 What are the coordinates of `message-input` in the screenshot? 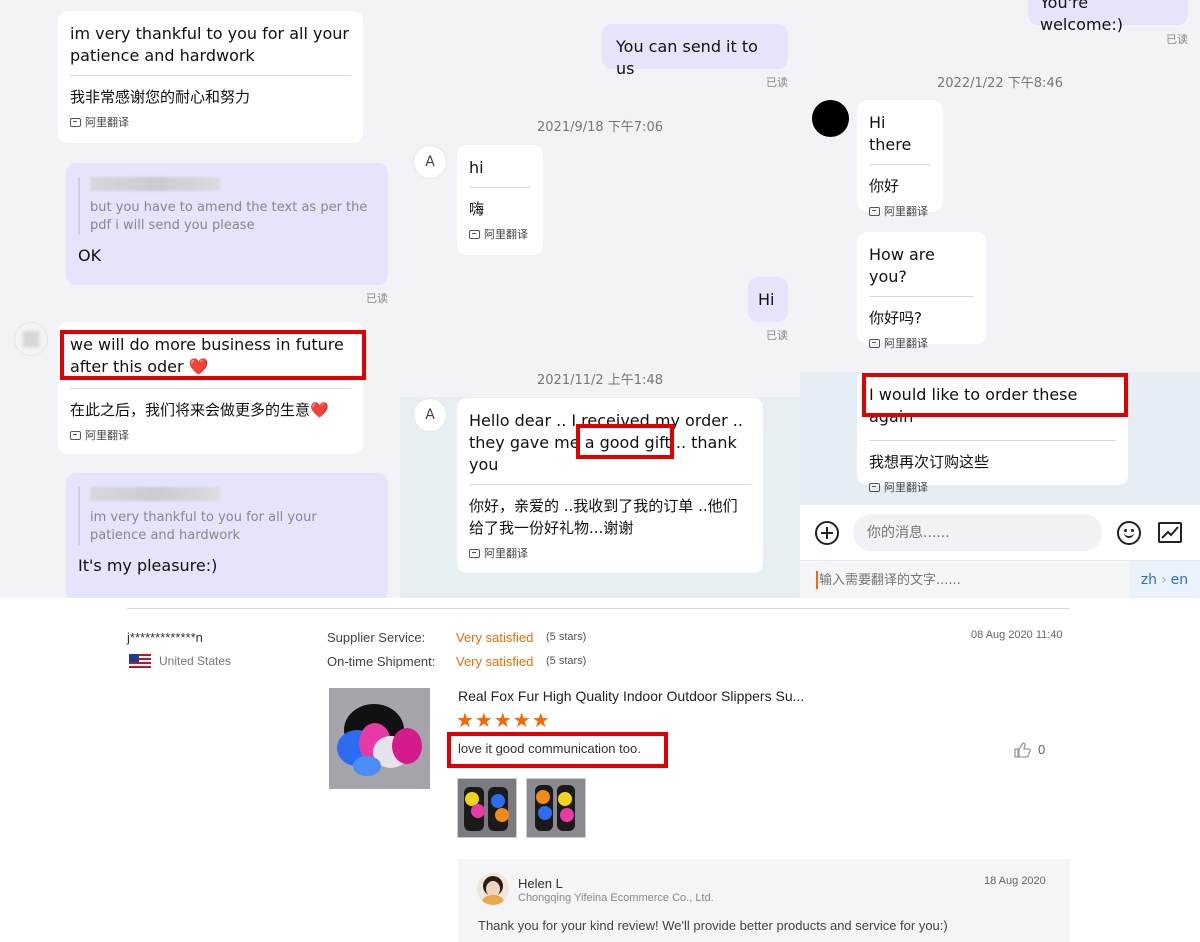 It's located at (977, 532).